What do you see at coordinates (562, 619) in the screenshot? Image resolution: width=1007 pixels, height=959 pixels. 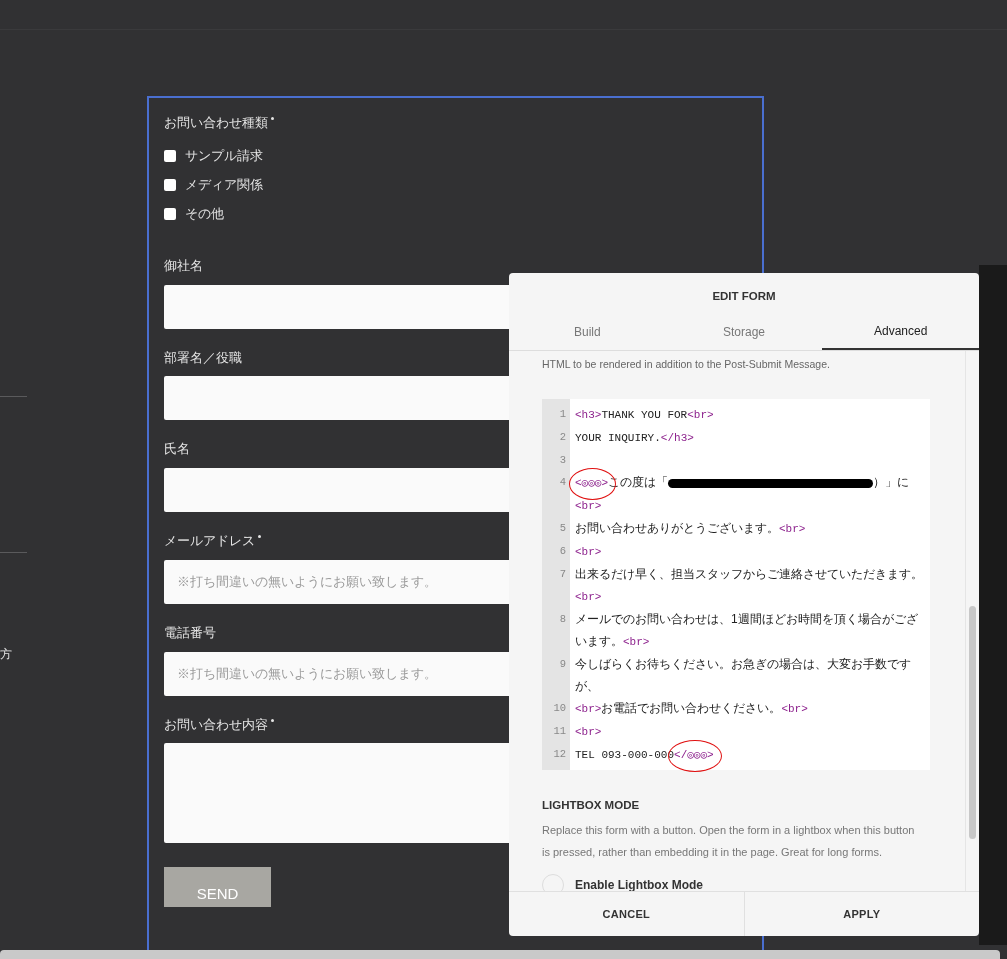 I see `line-number: 8` at bounding box center [562, 619].